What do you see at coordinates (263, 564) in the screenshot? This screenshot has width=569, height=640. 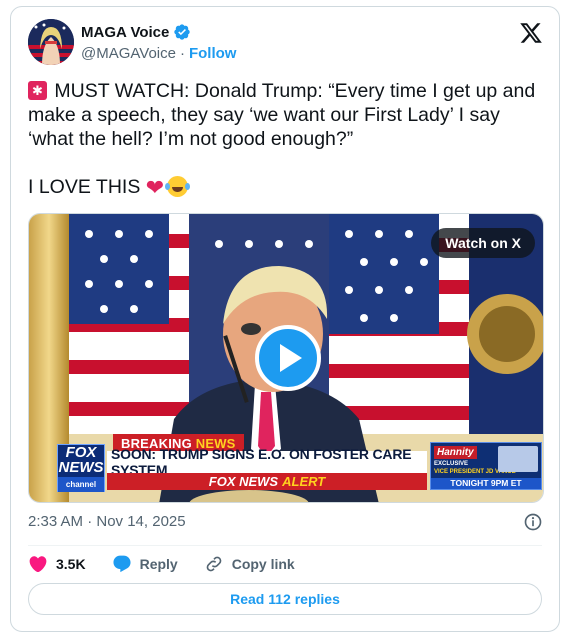 I see `copy-link-label: Copy link` at bounding box center [263, 564].